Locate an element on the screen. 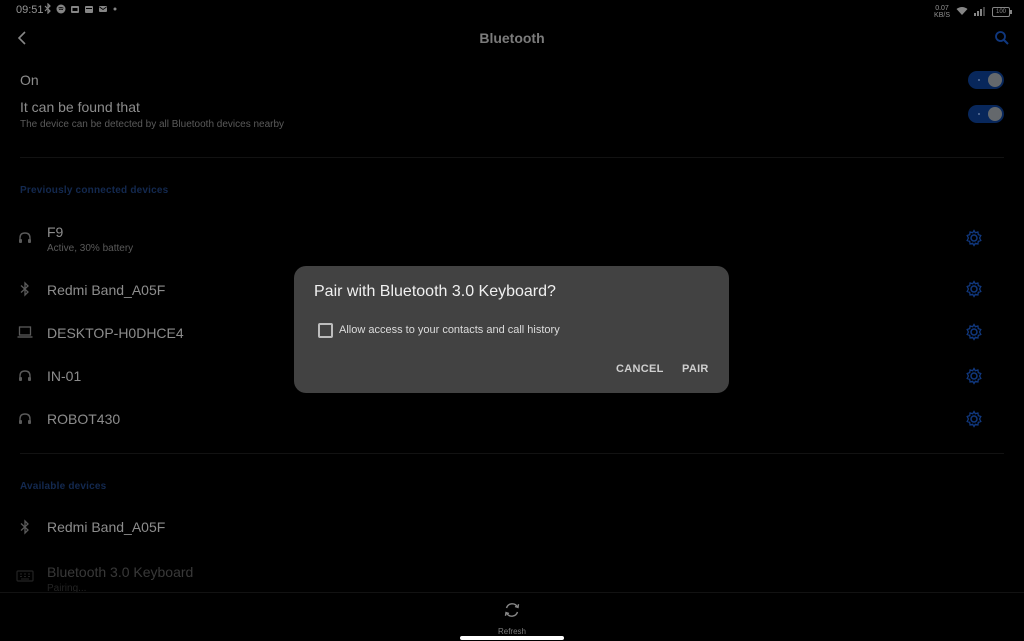  dialog-title: Pair with Bluetooth 3.0 Keyboard? is located at coordinates (435, 291).